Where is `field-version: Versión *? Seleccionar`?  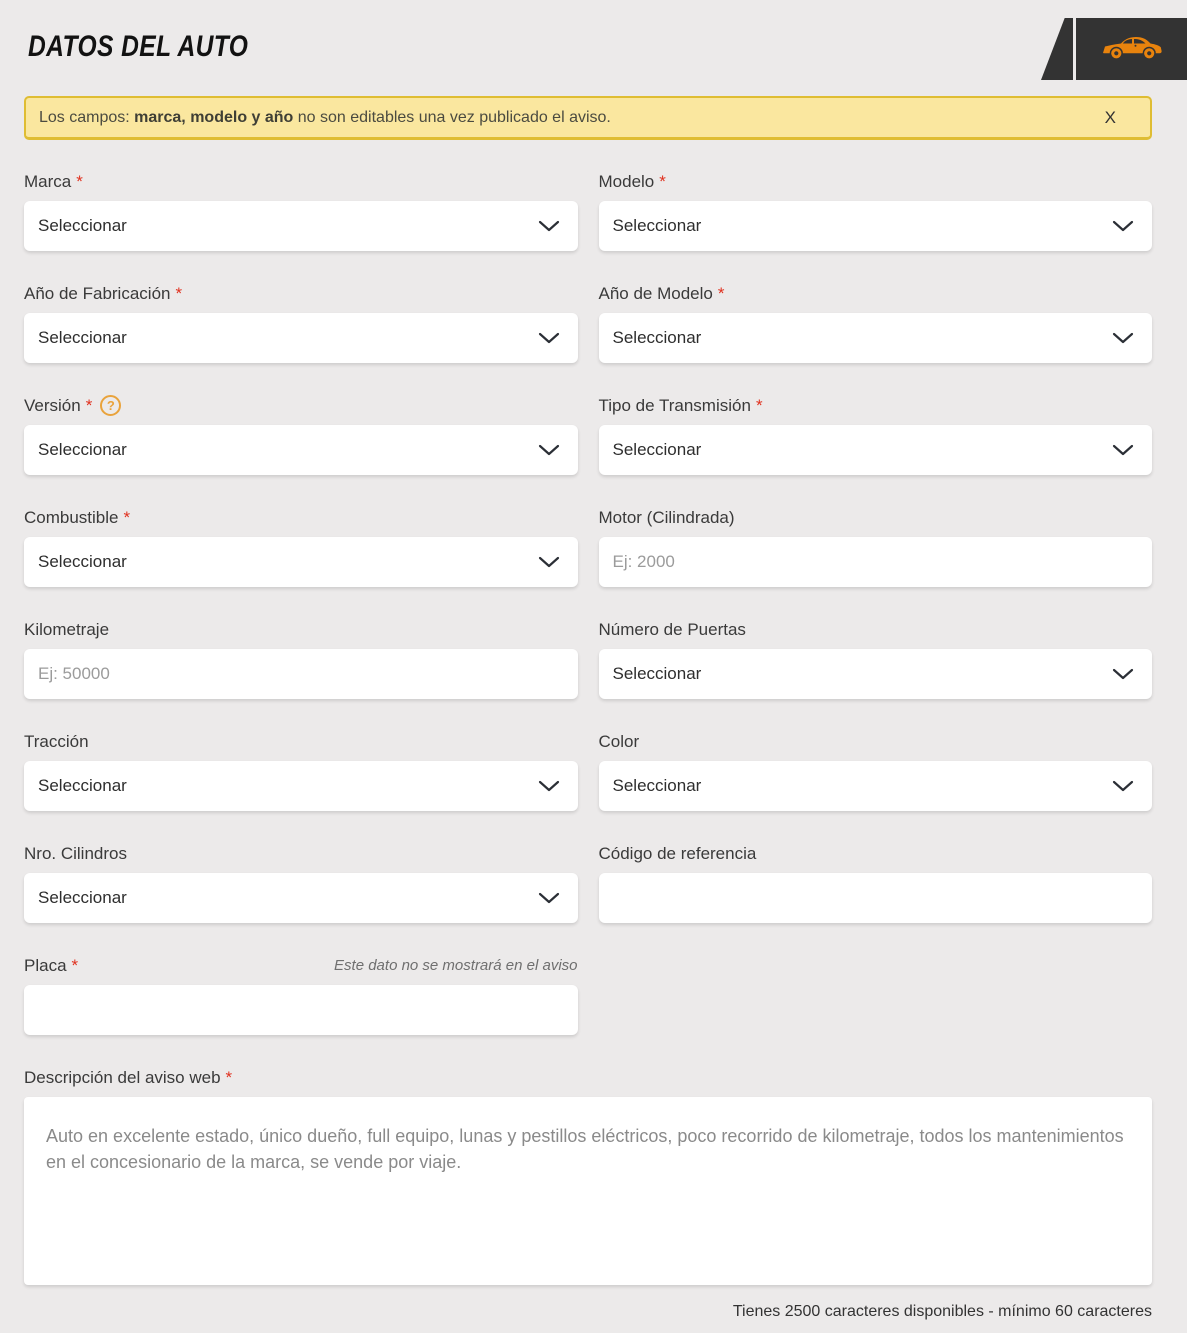 field-version: Versión *? Seleccionar is located at coordinates (301, 435).